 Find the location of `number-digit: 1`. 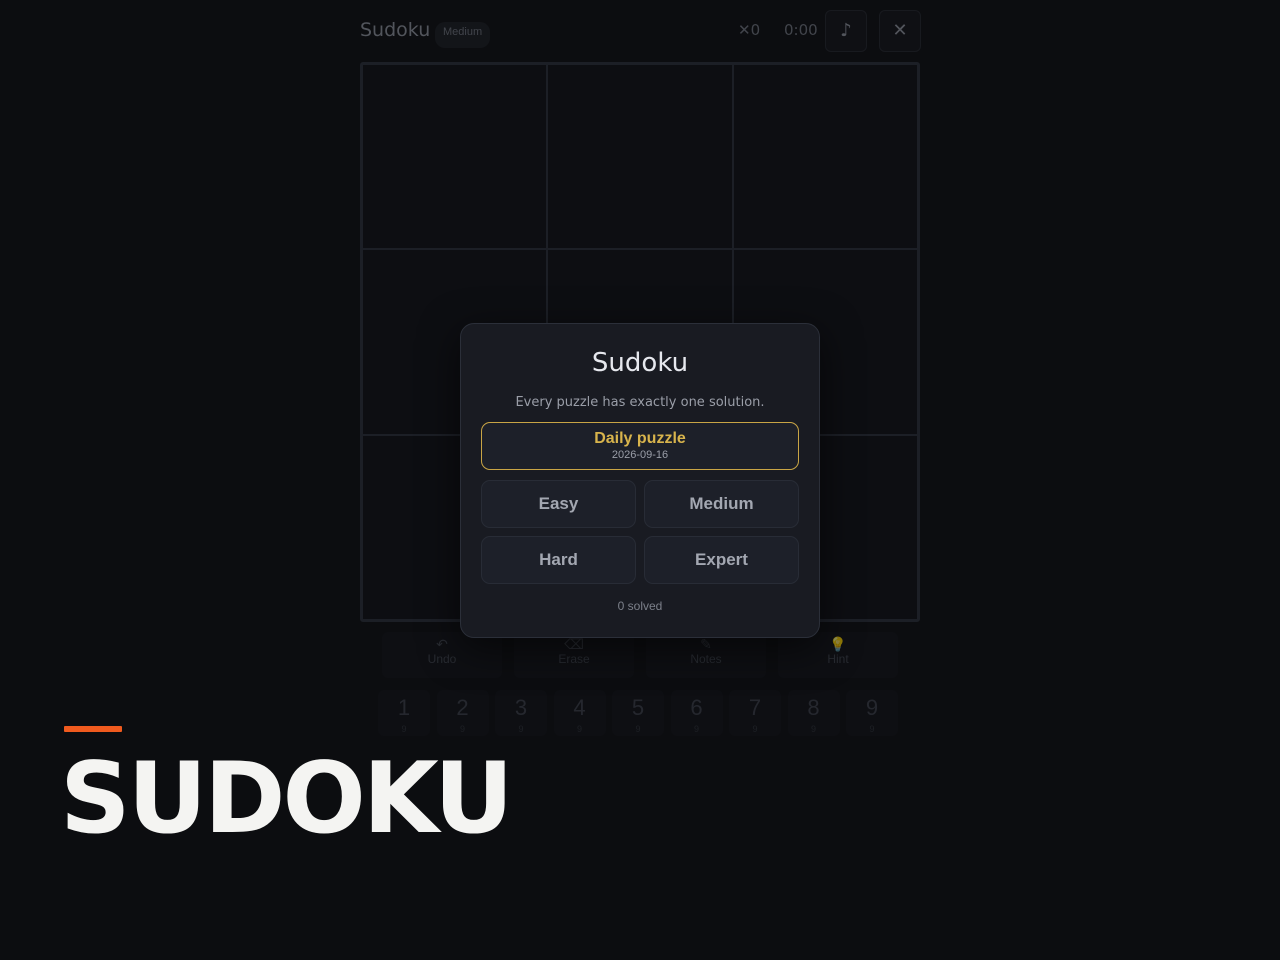

number-digit: 1 is located at coordinates (404, 707).